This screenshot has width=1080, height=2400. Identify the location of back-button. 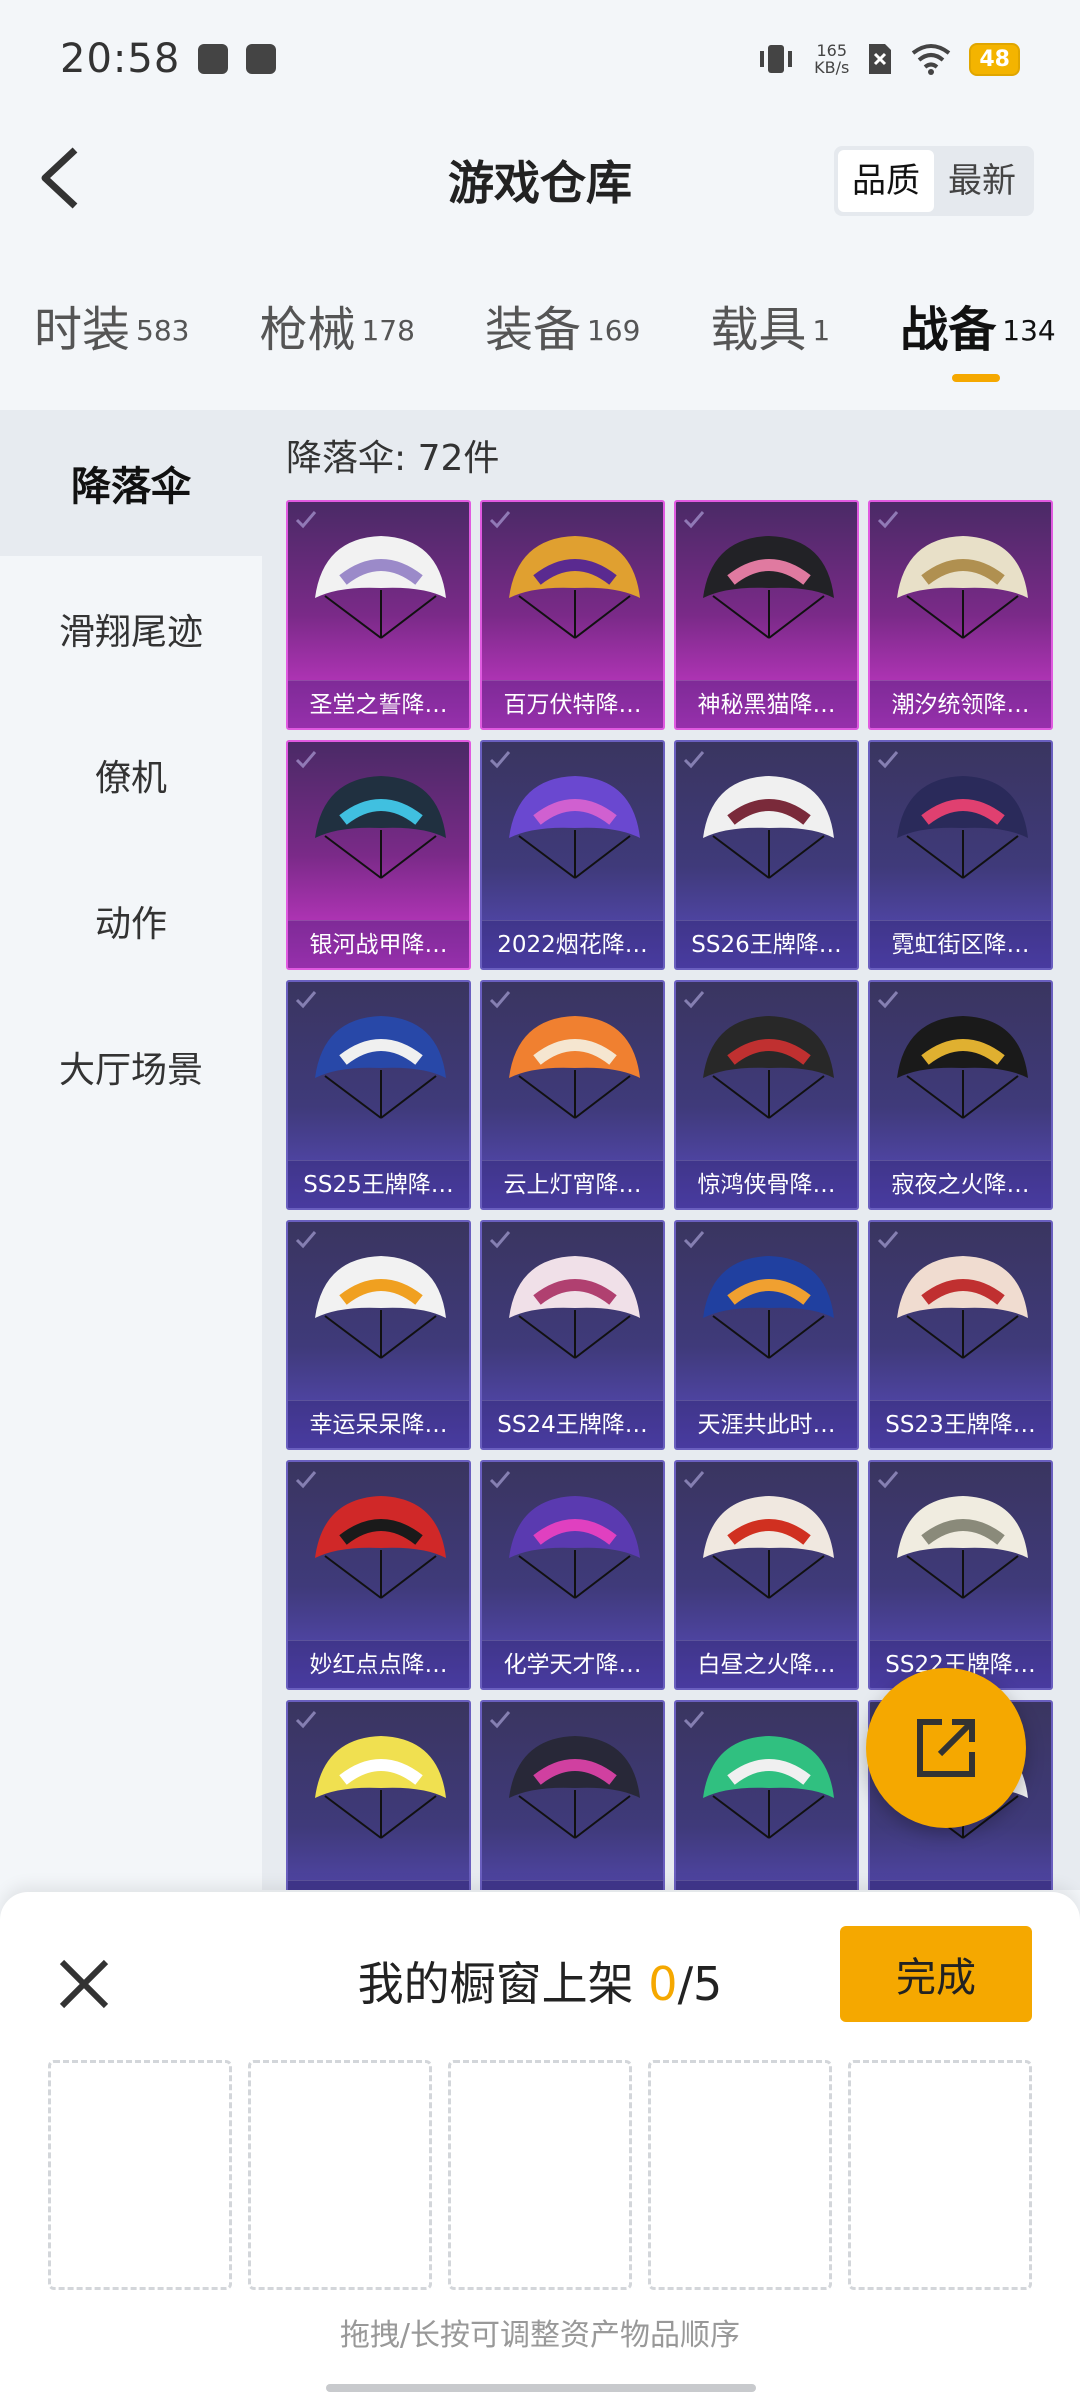
(62, 178).